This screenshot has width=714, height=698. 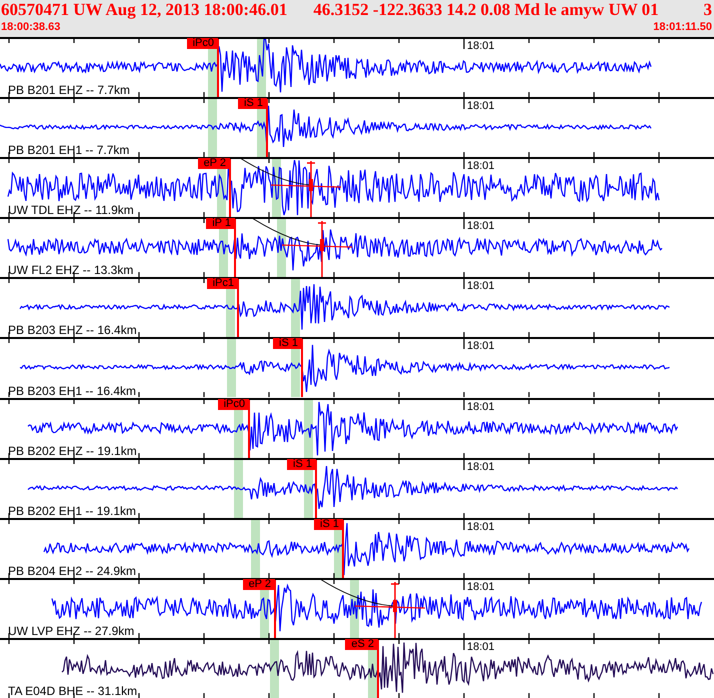 What do you see at coordinates (71, 631) in the screenshot?
I see `station-label: UW LVP EHZ -- 27.9km` at bounding box center [71, 631].